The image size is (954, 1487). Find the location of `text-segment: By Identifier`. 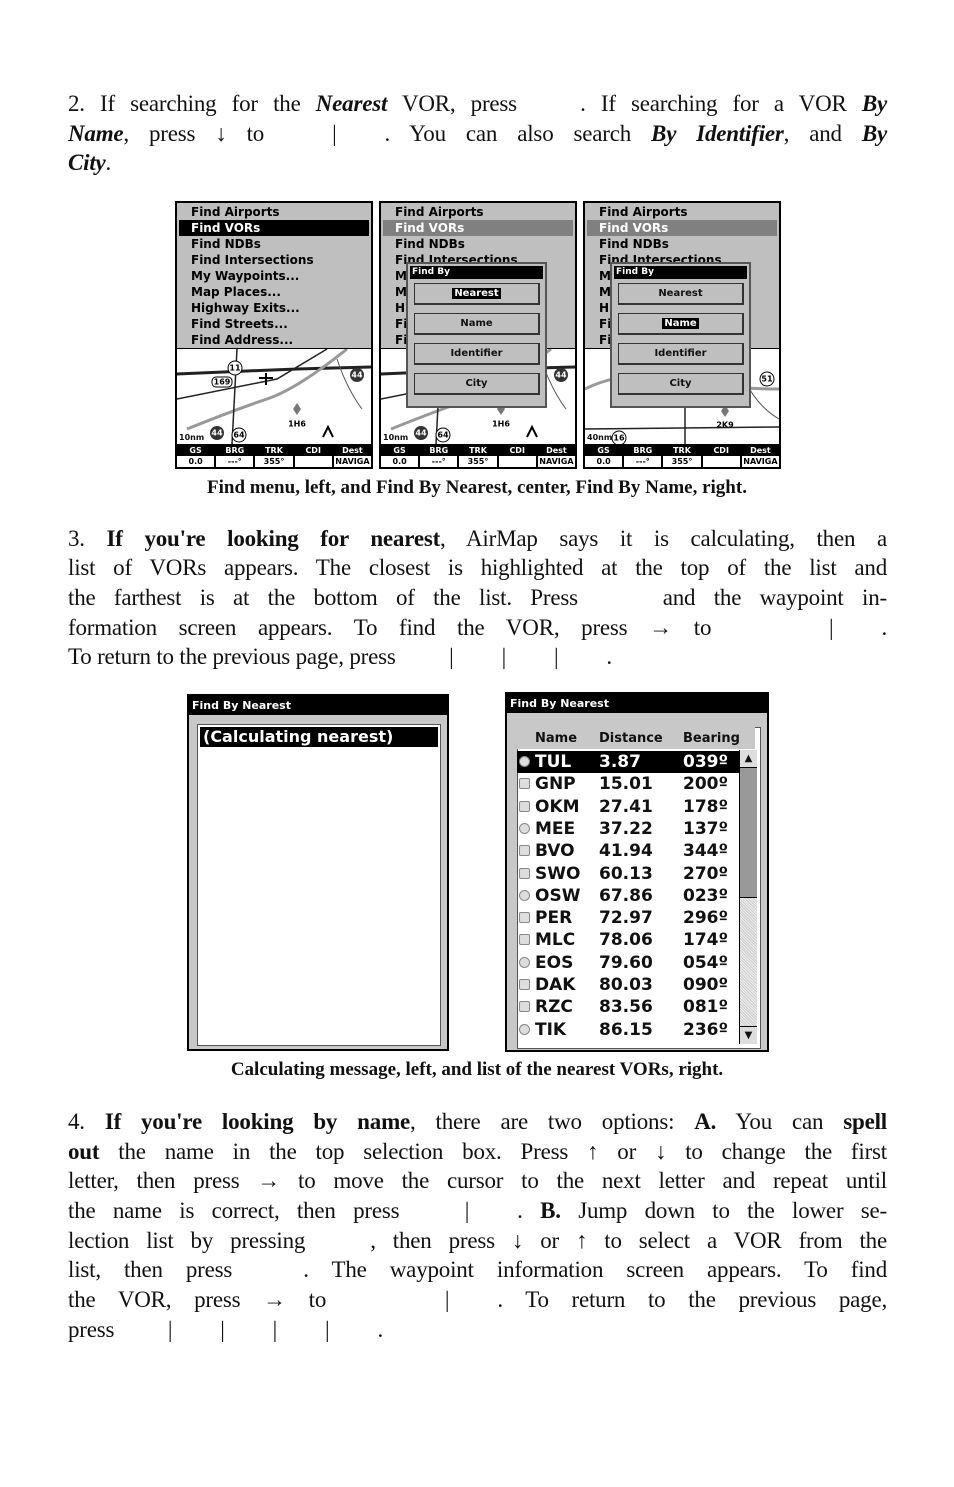

text-segment: By Identifier is located at coordinates (717, 133).